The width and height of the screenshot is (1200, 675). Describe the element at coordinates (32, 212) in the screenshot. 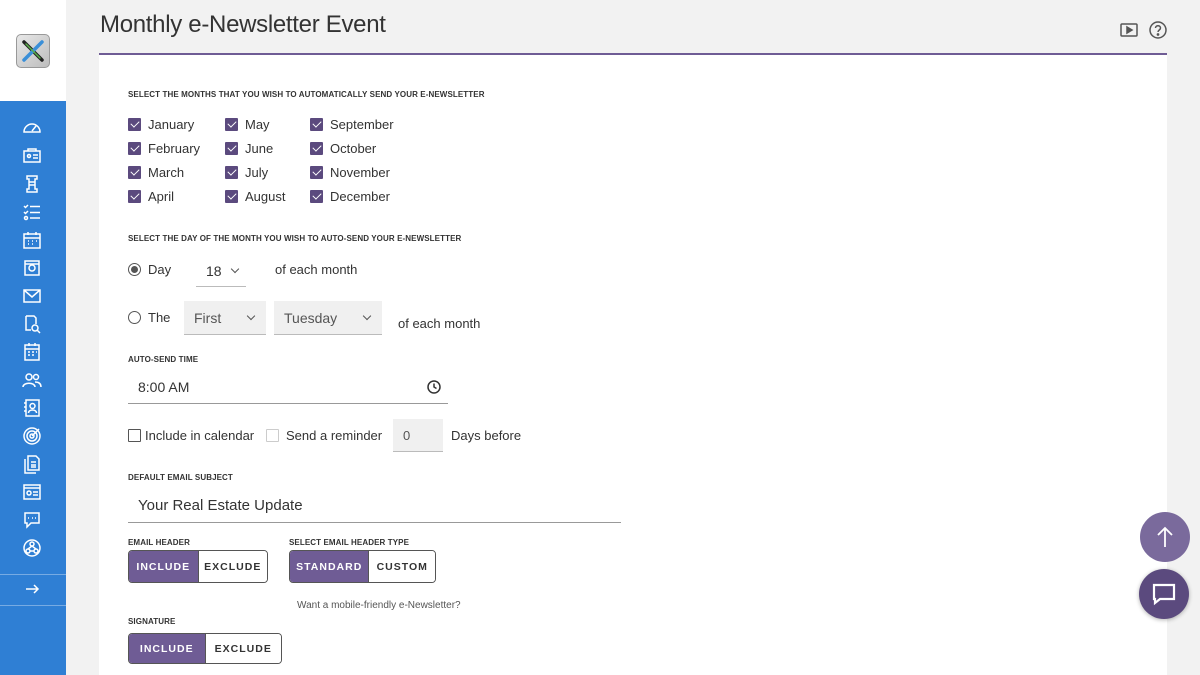

I see `list-icon` at that location.